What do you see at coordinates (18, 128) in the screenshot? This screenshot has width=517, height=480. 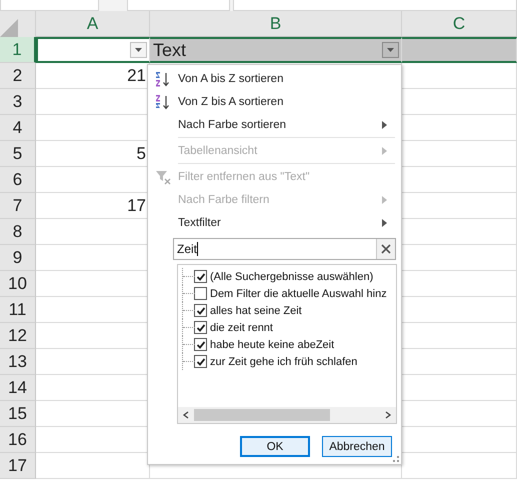 I see `row-header: 4` at bounding box center [18, 128].